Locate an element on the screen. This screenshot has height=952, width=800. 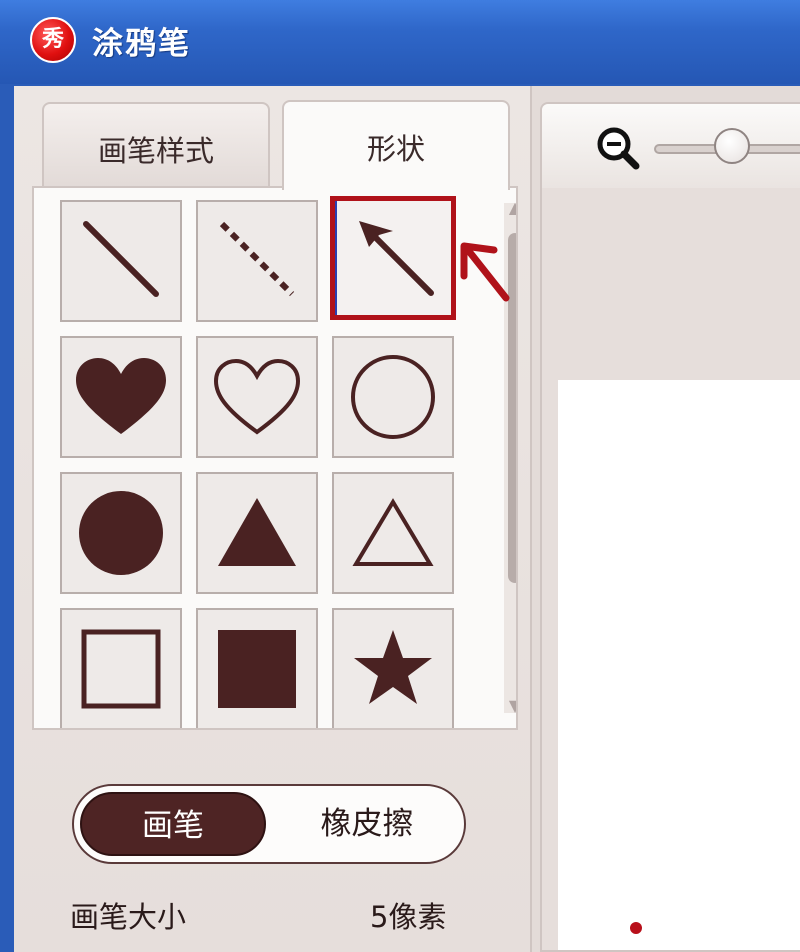
triangle-outline-icon is located at coordinates (393, 532).